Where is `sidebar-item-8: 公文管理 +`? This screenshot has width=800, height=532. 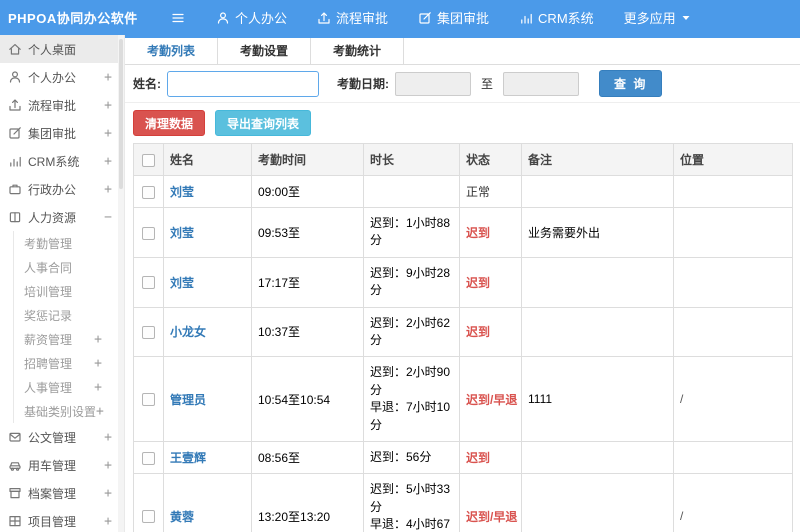
sidebar-item-8: 公文管理 + is located at coordinates (62, 437).